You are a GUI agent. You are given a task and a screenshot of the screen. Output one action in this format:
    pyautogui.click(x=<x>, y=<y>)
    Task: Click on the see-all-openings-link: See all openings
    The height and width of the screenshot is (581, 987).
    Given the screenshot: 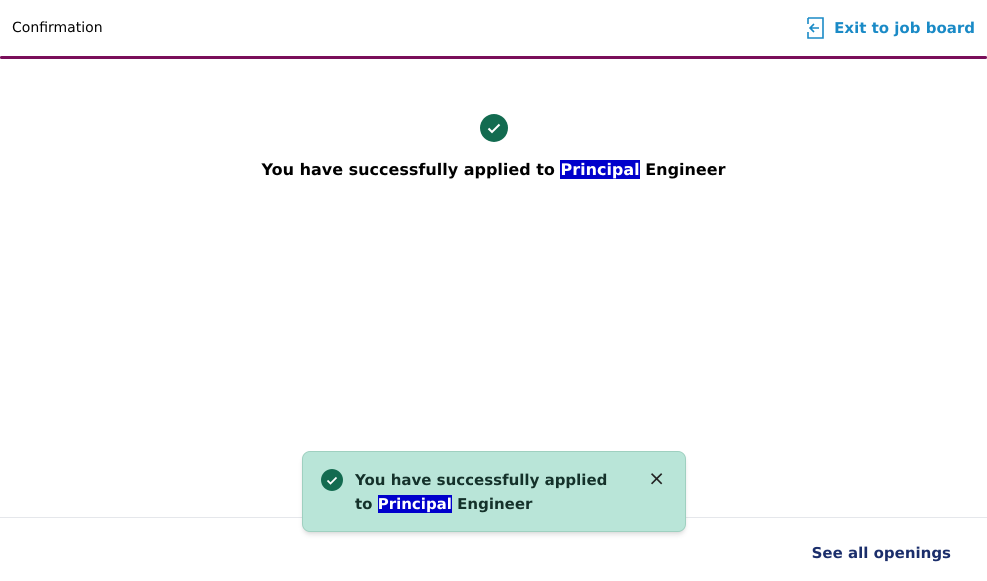 What is the action you would take?
    pyautogui.click(x=881, y=549)
    